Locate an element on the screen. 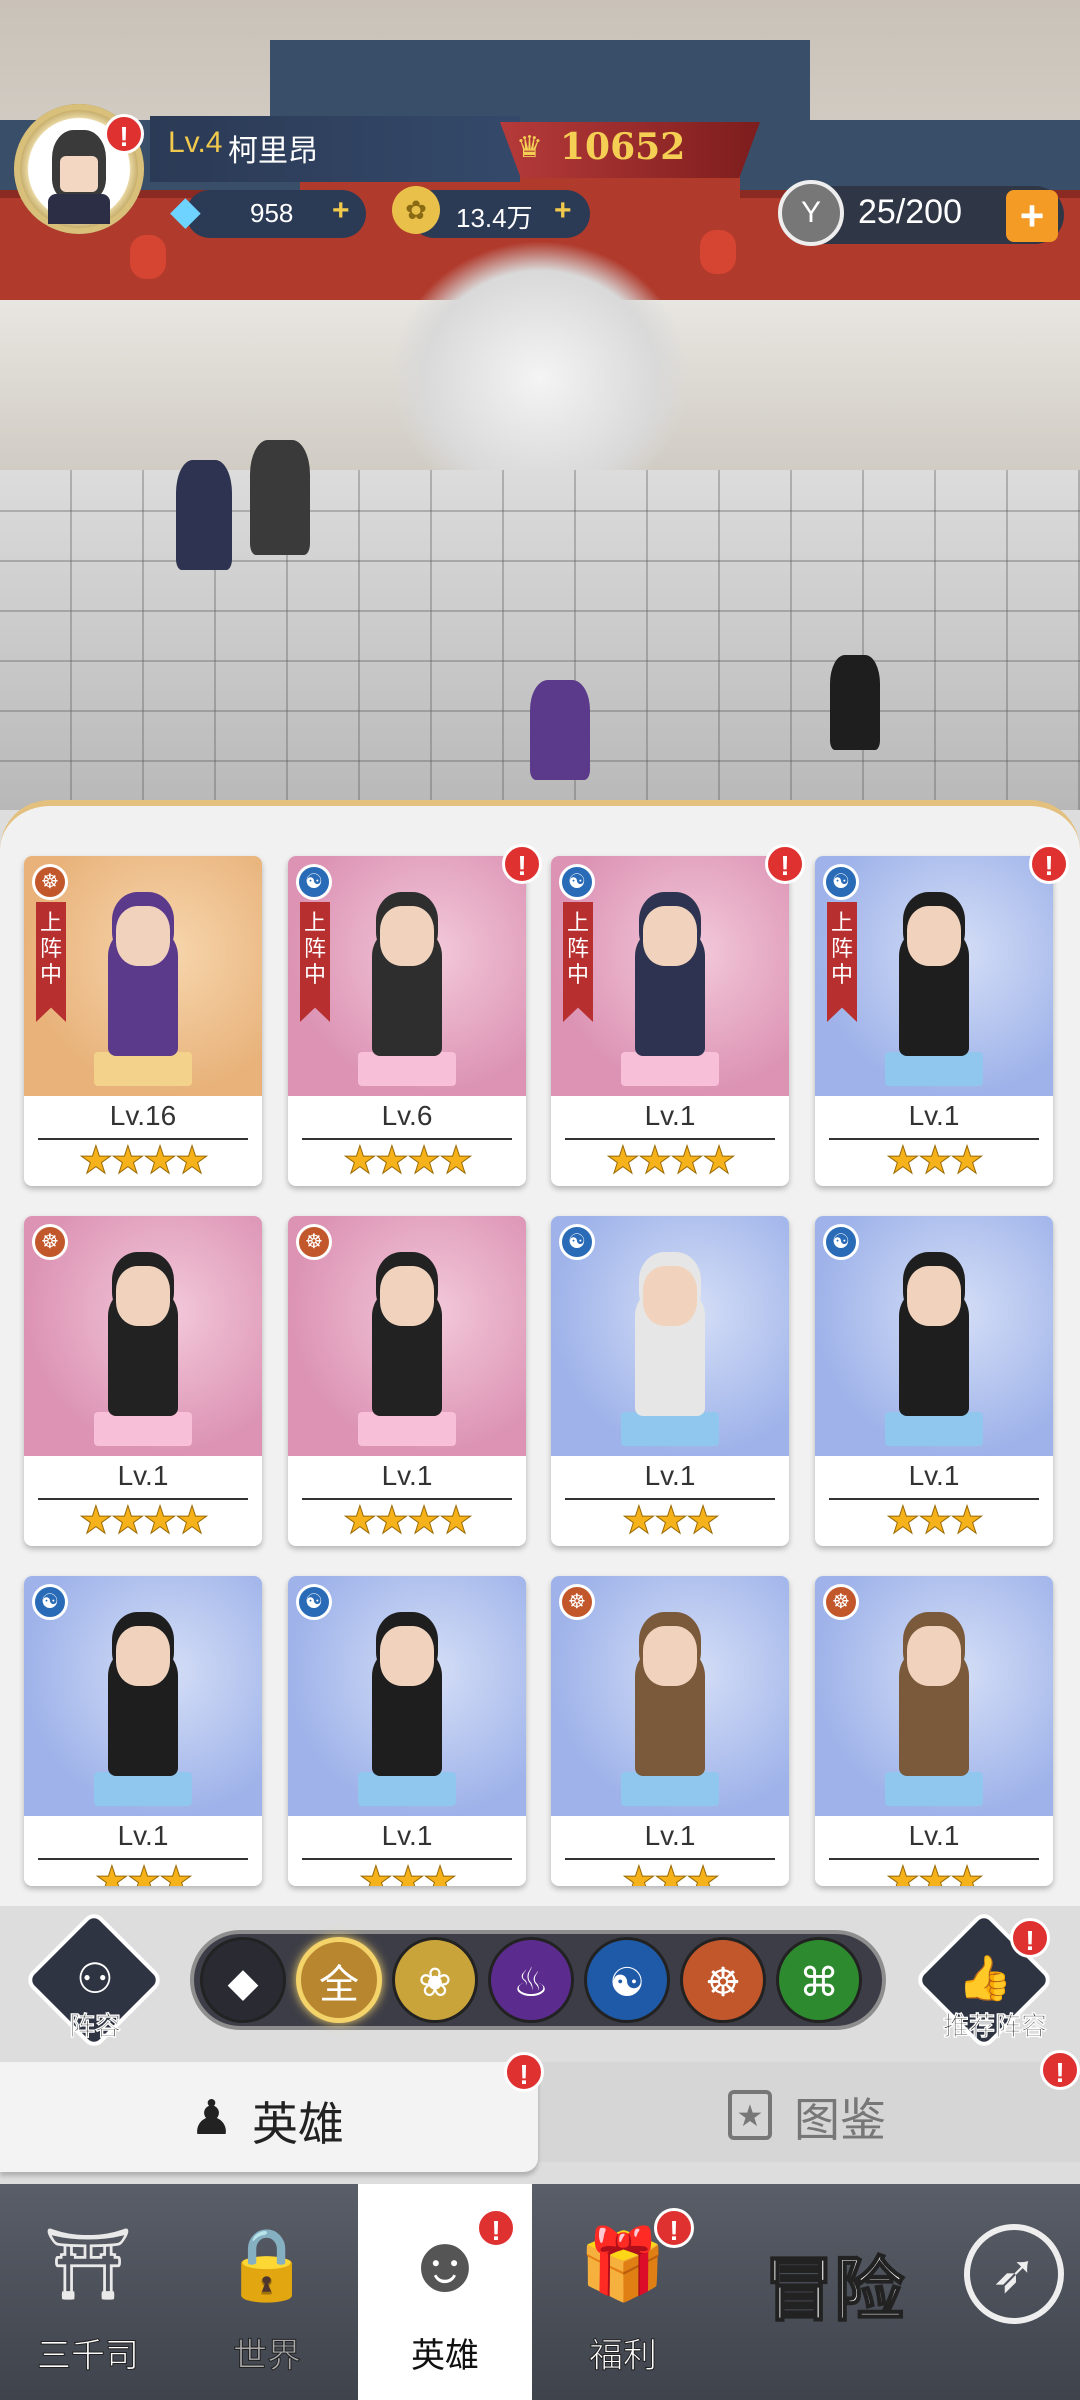  thumbs-up-icon: 👍 is located at coordinates (985, 1978).